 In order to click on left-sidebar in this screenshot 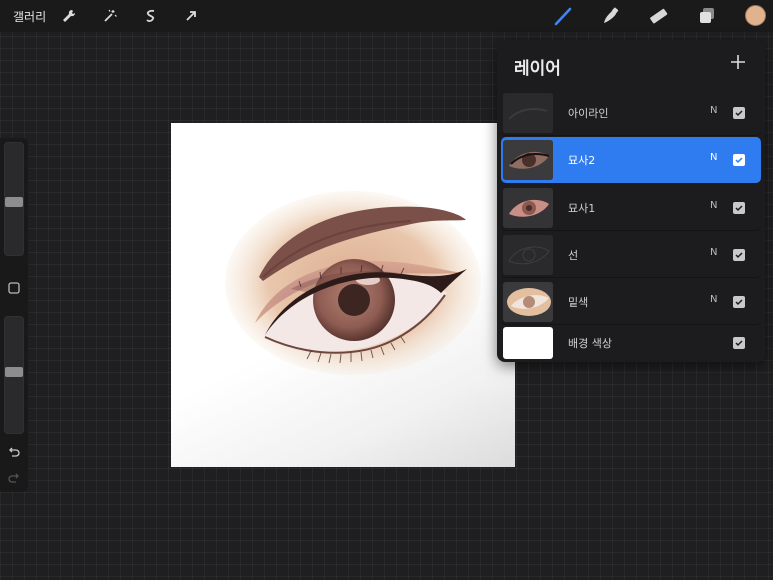, I will do `click(14, 315)`.